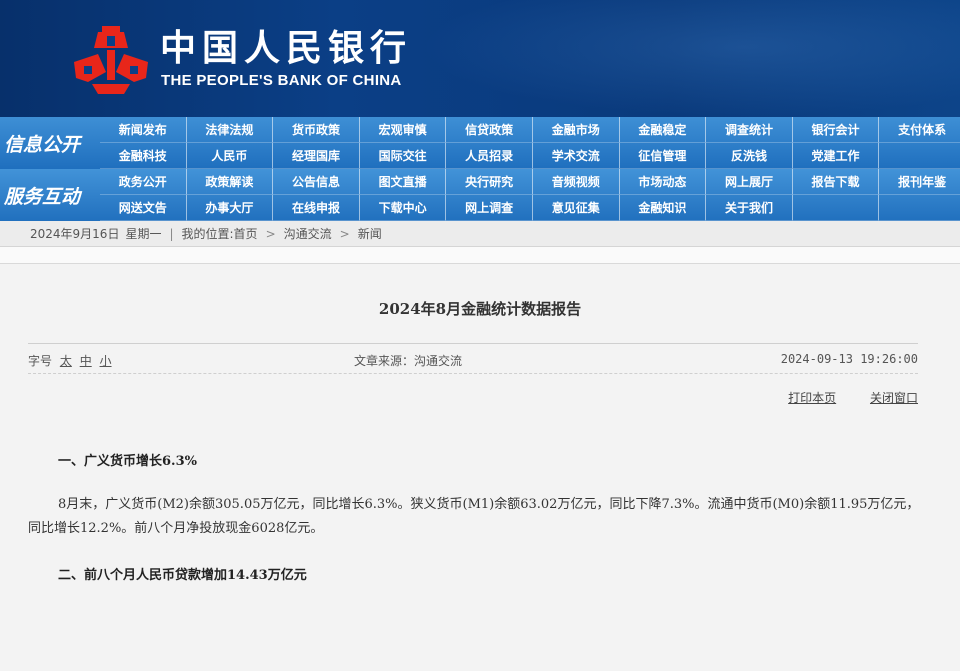  What do you see at coordinates (919, 156) in the screenshot?
I see `nav-info-empty-cell` at bounding box center [919, 156].